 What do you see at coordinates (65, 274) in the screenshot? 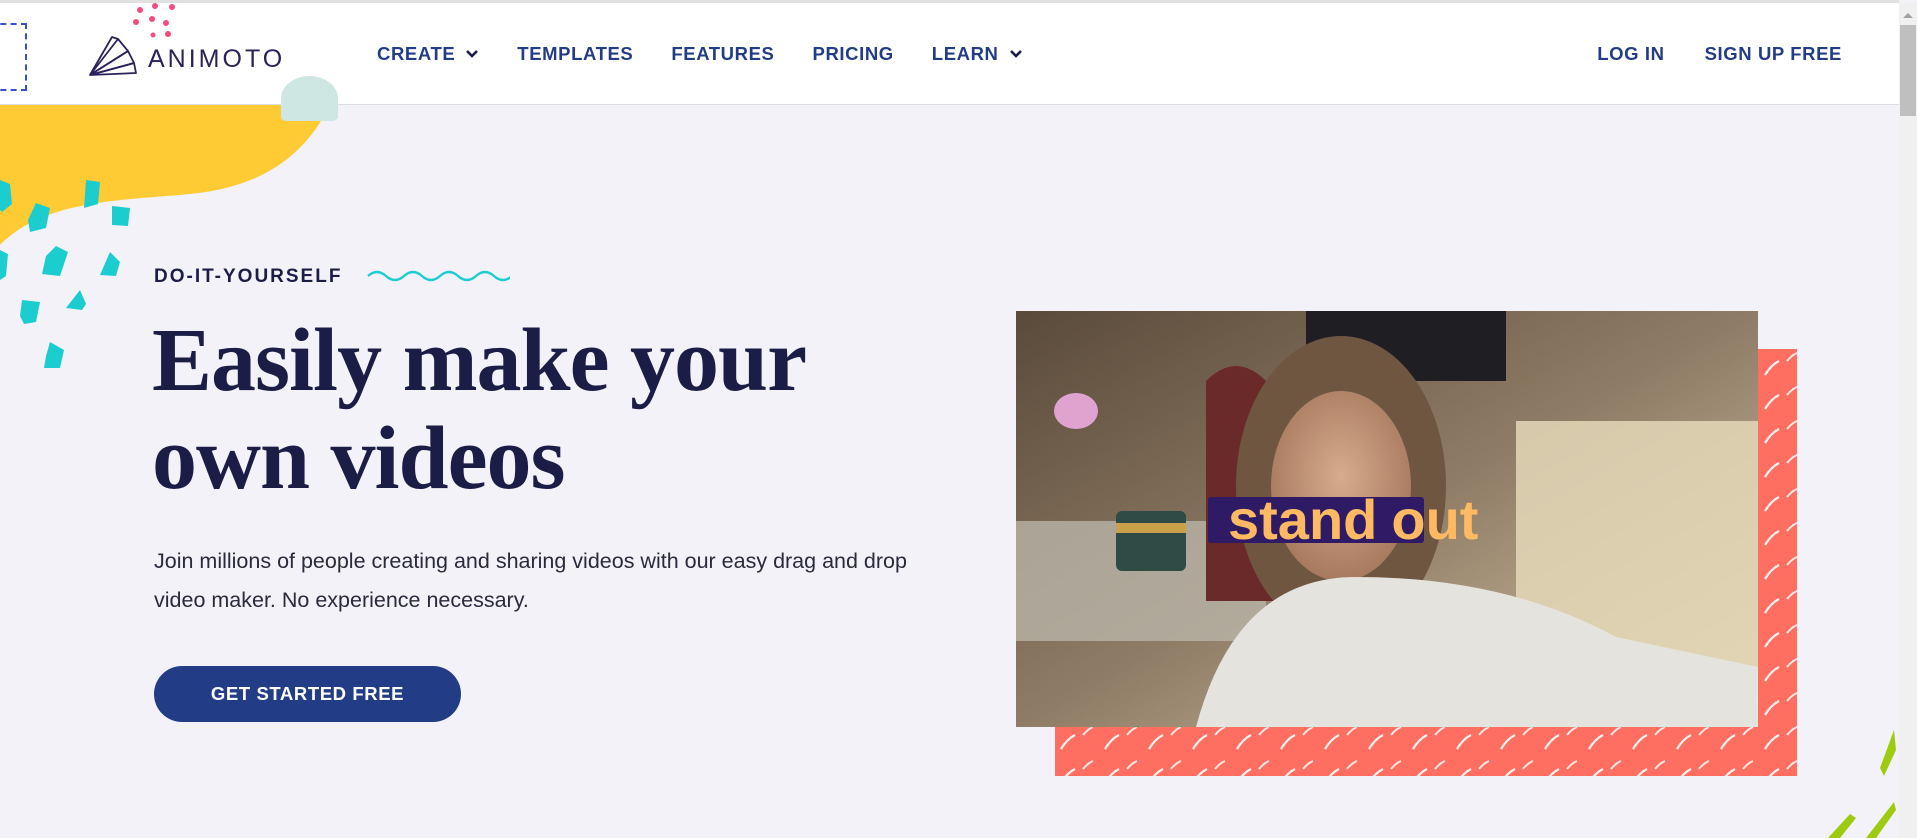
I see `teal-brush-marks-decoration` at bounding box center [65, 274].